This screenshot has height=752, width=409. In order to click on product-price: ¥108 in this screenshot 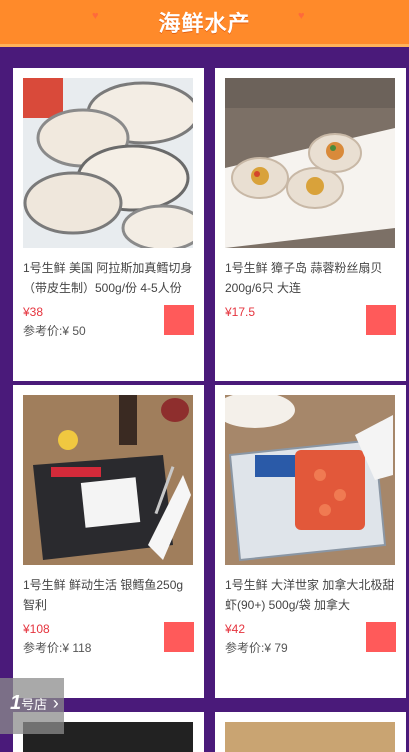, I will do `click(36, 629)`.